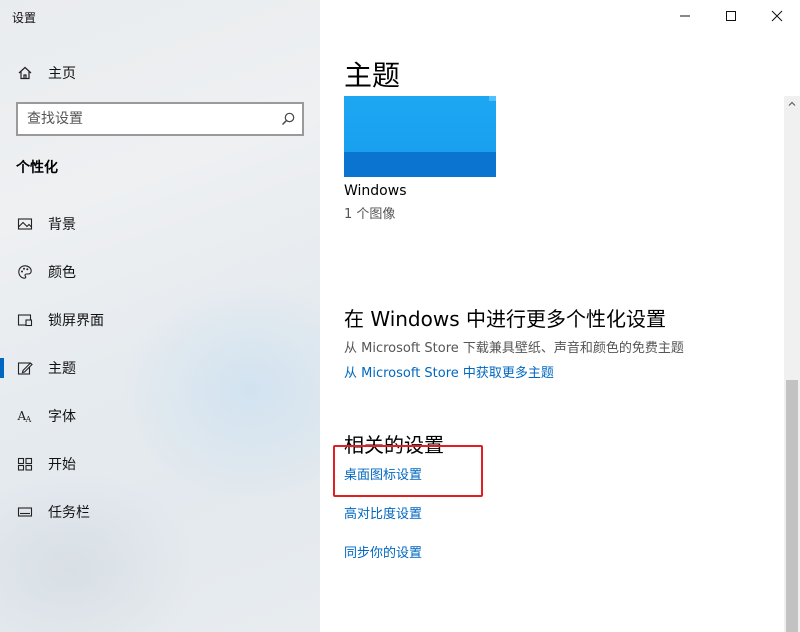 The width and height of the screenshot is (800, 632). Describe the element at coordinates (370, 214) in the screenshot. I see `theme-image-count: 1 个图像` at that location.